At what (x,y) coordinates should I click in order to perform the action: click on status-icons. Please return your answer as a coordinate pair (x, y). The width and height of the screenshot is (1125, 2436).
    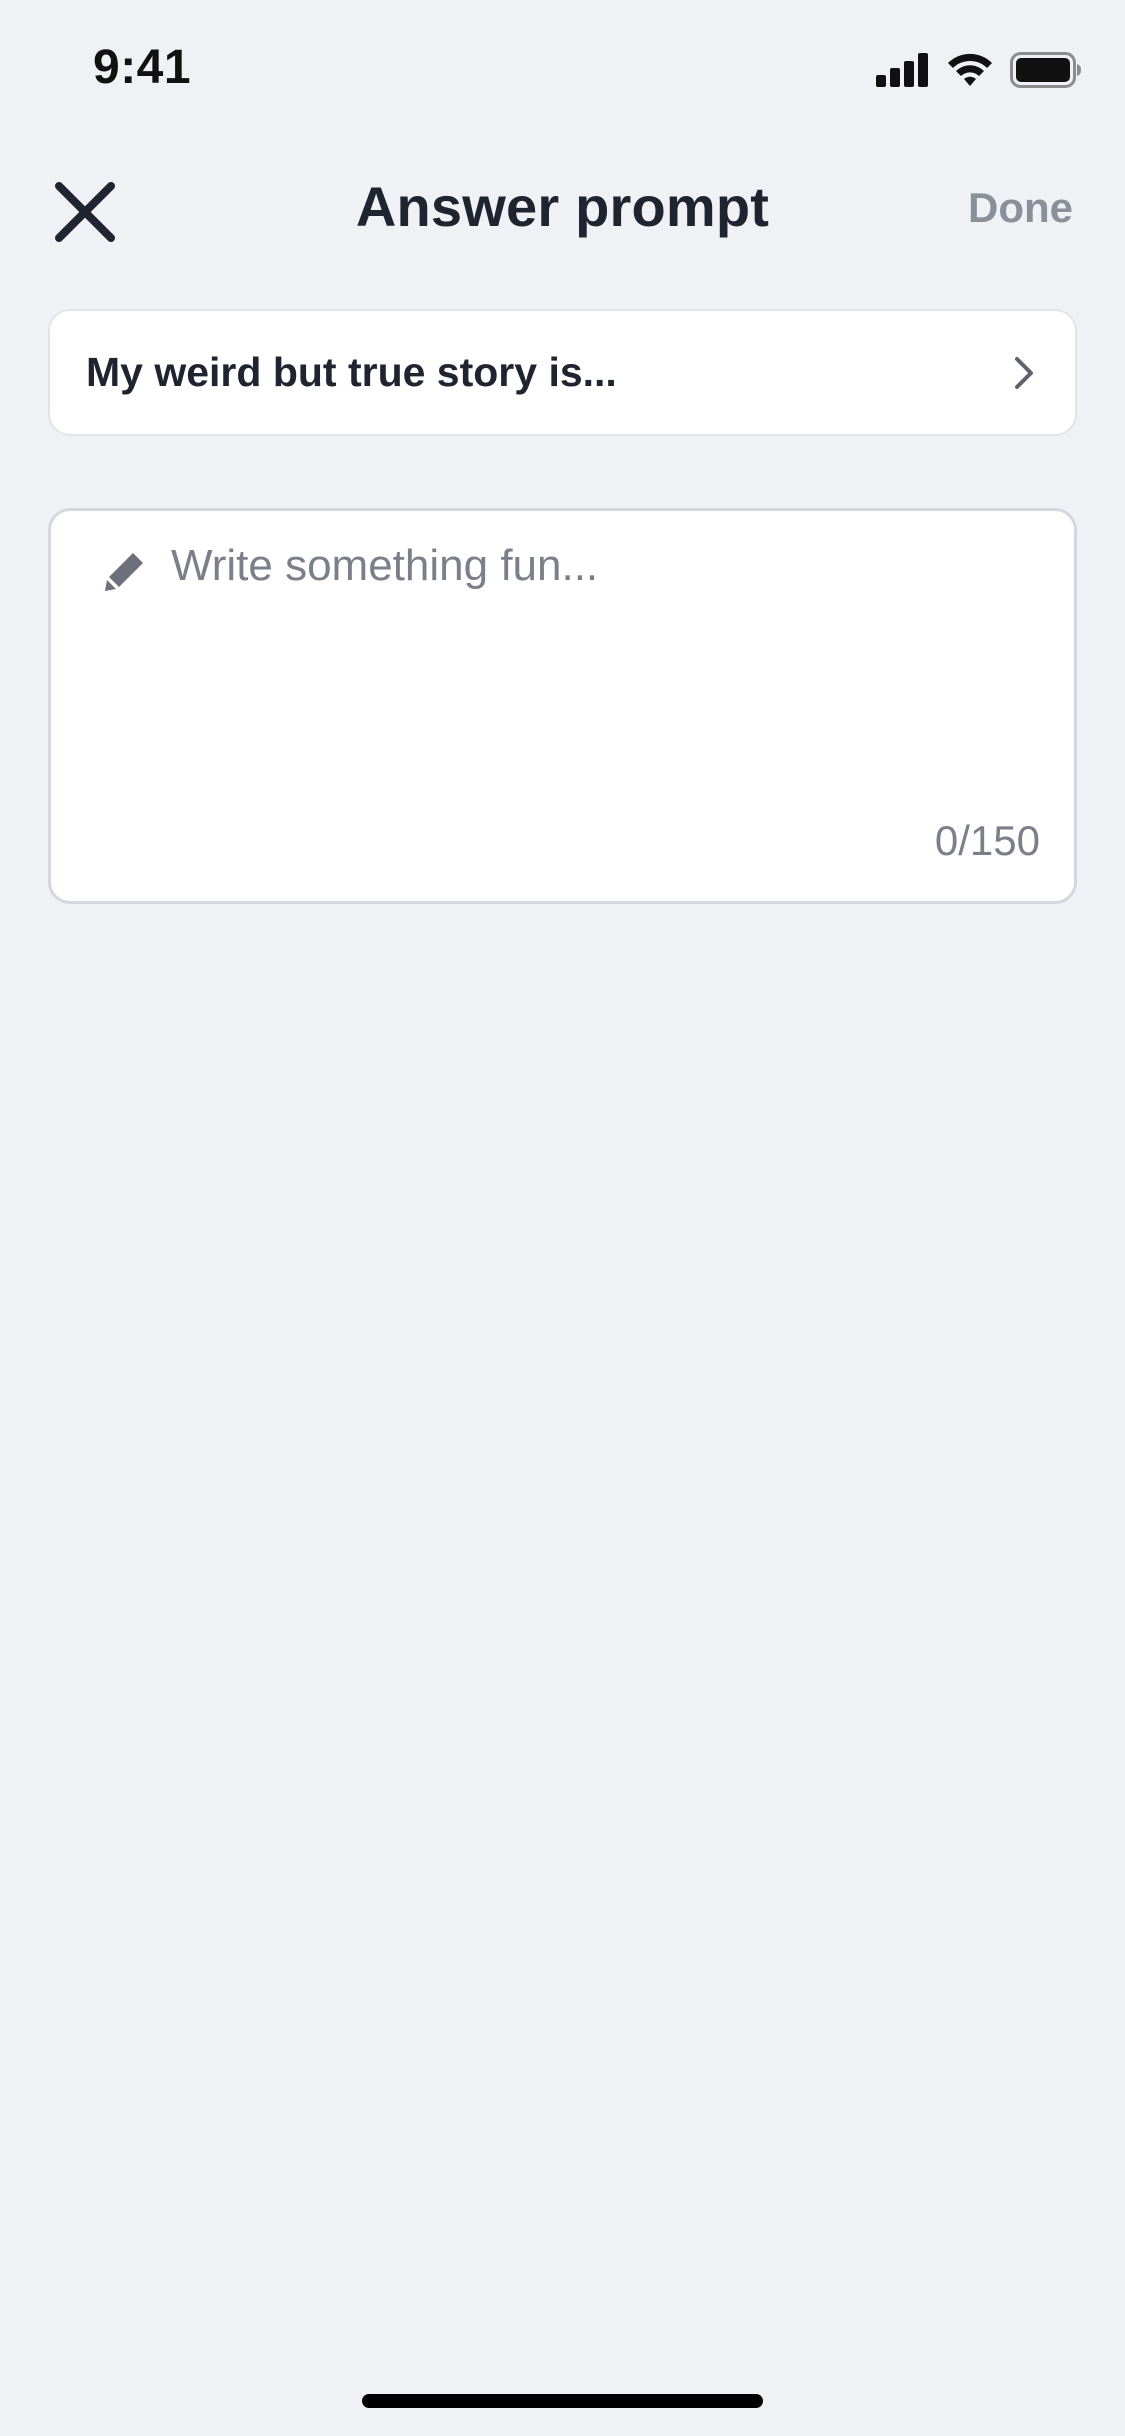
    Looking at the image, I should click on (979, 70).